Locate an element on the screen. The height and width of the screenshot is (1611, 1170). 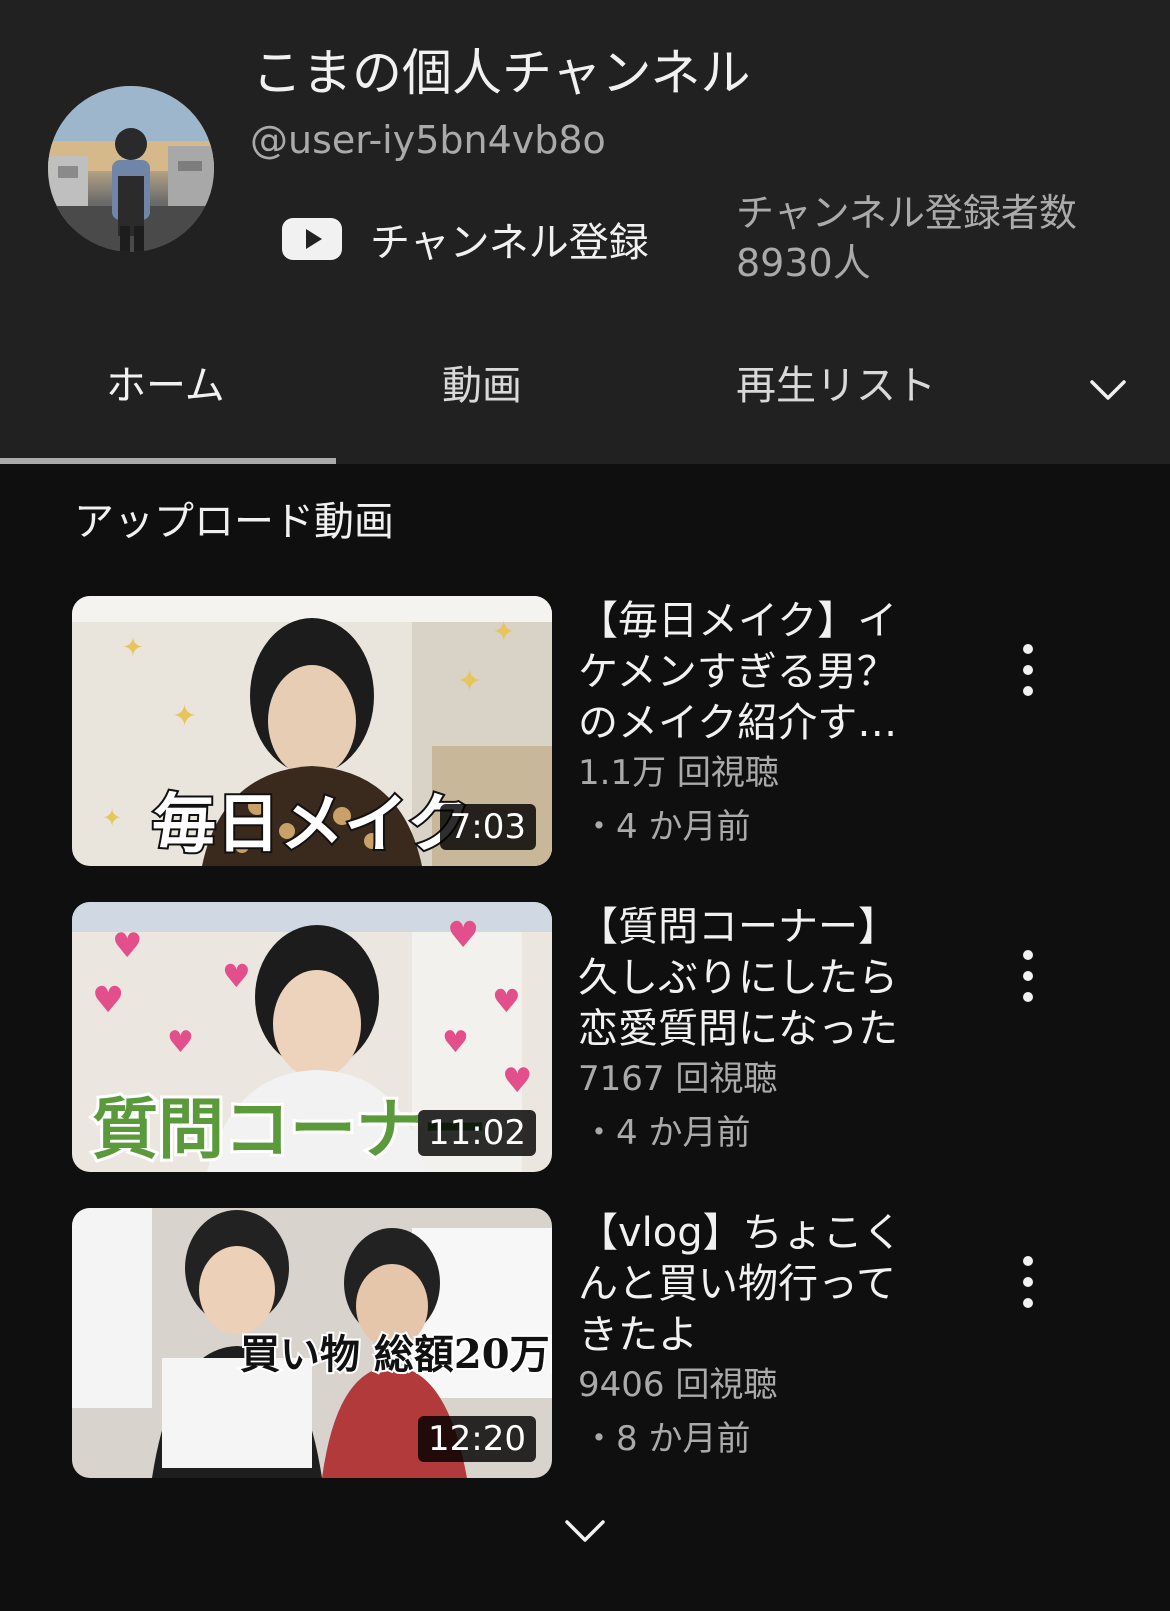
subscribe-button: チャンネル登録 is located at coordinates (465, 239).